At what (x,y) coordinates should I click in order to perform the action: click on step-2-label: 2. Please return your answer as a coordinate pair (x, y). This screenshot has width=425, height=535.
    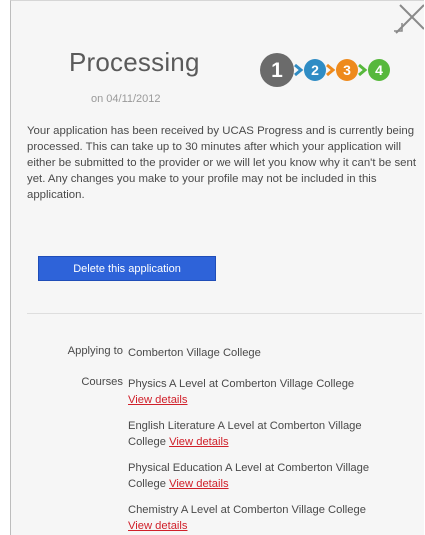
    Looking at the image, I should click on (315, 70).